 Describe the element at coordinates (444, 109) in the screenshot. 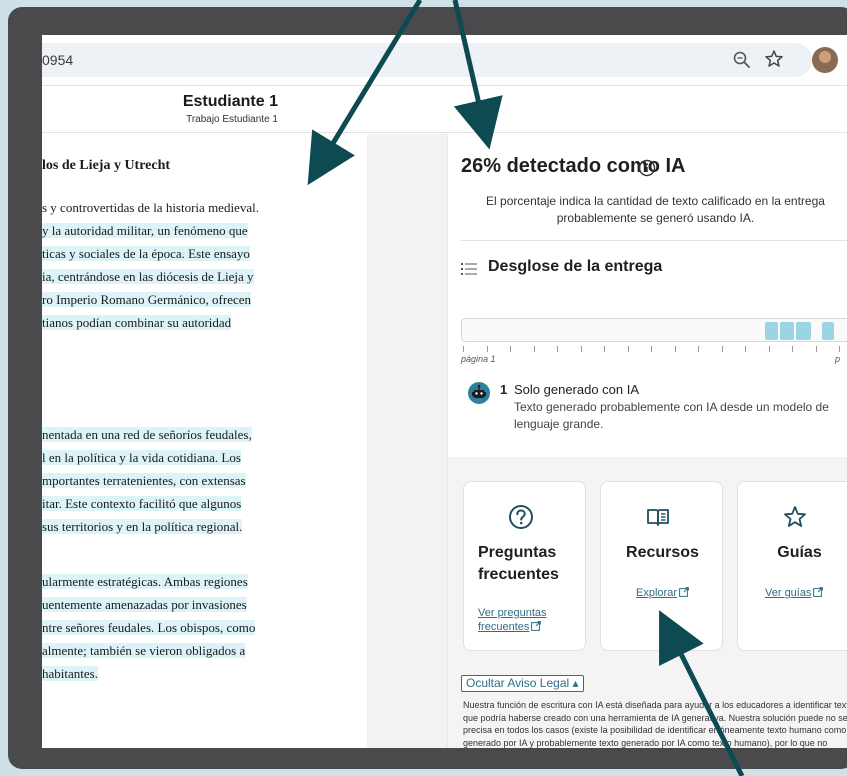

I see `document-header: Estudiante 1 Trabajo Estudiante 1` at that location.